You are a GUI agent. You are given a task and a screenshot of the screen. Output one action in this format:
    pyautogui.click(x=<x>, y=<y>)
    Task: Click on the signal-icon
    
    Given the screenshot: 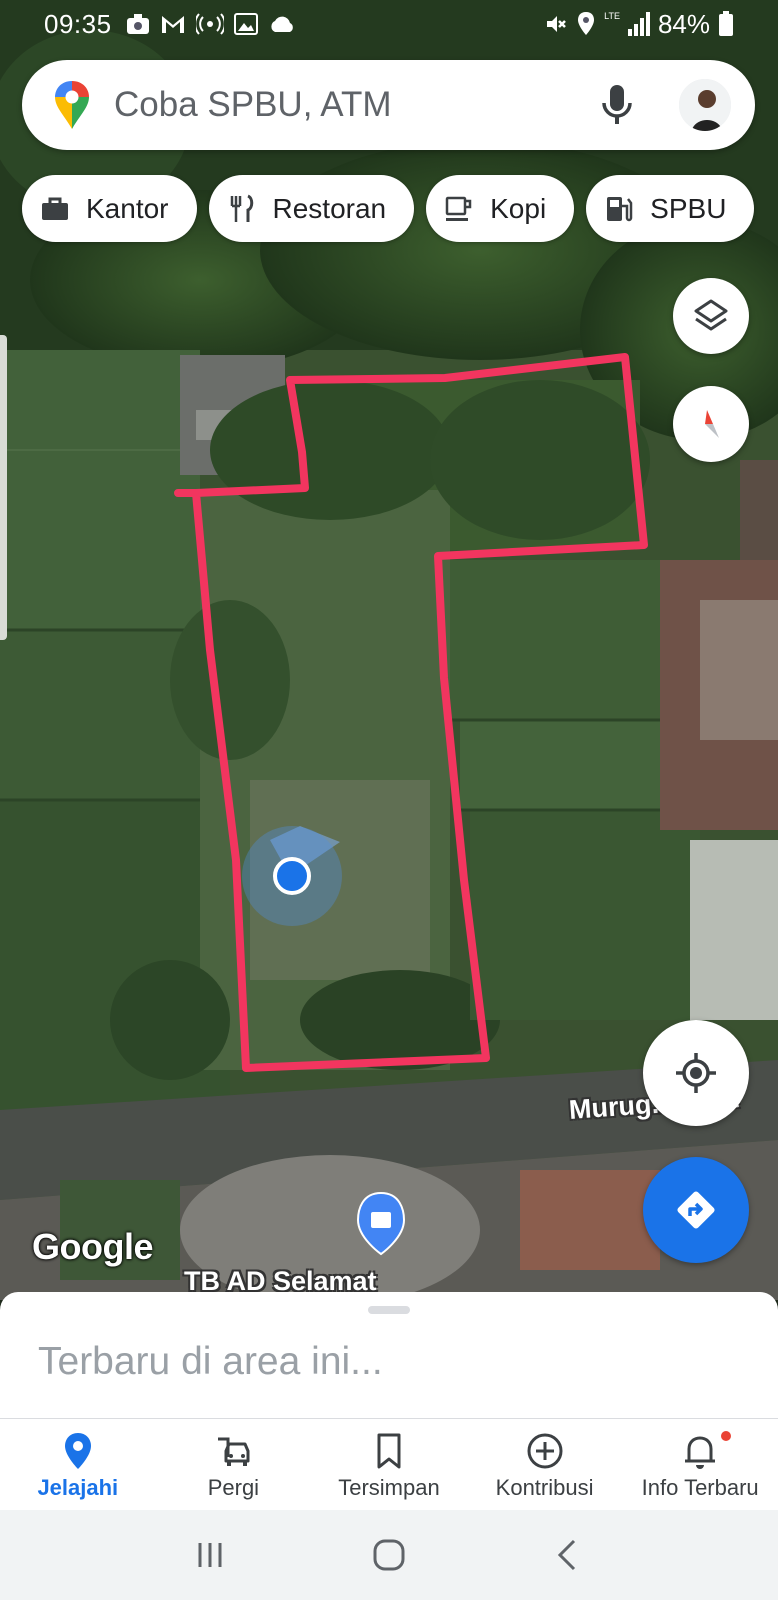 What is the action you would take?
    pyautogui.click(x=638, y=24)
    